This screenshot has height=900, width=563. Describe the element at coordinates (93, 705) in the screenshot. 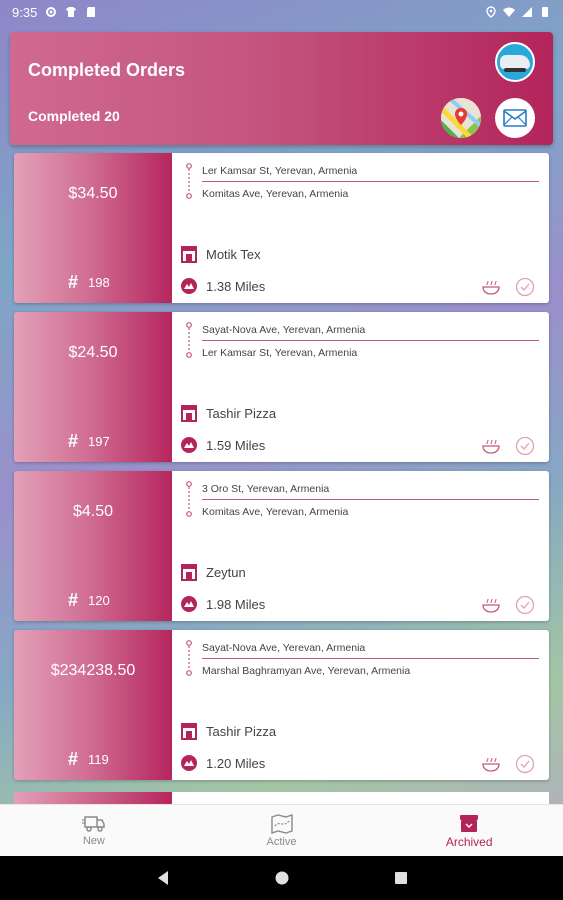

I see `order-summary: $234238.50 # 119` at that location.